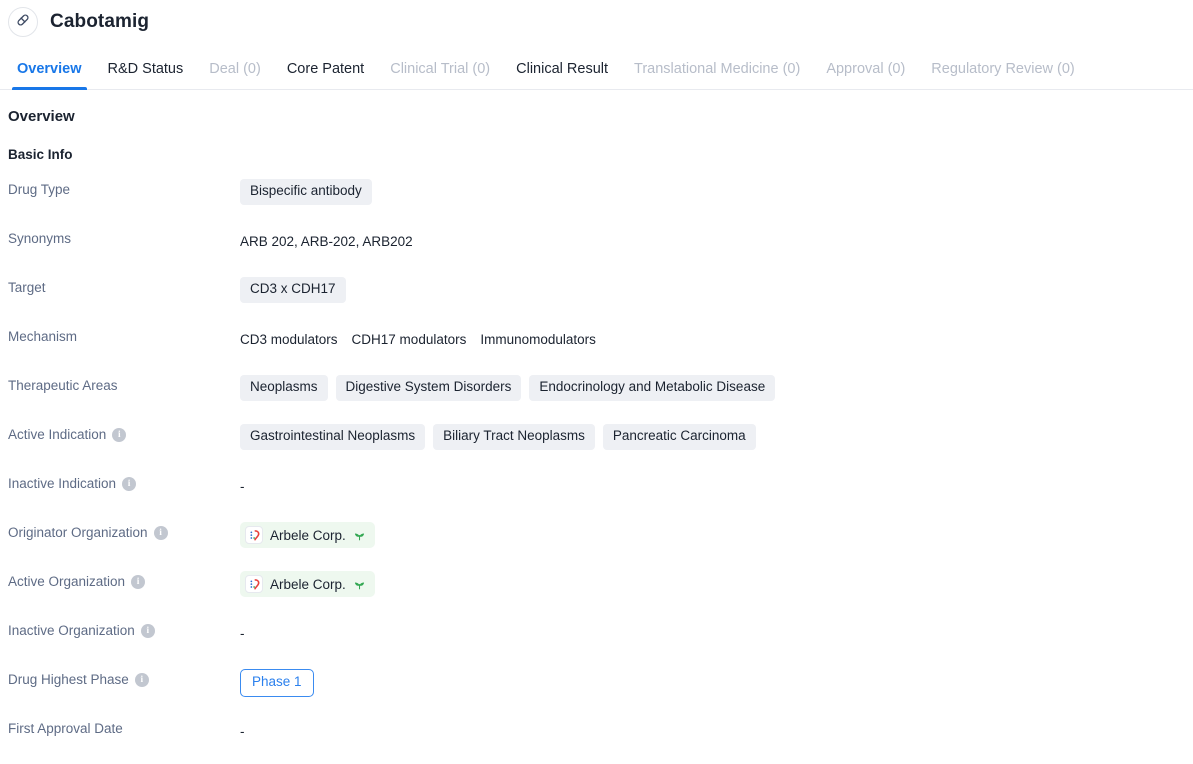  What do you see at coordinates (440, 75) in the screenshot?
I see `tab-clinical-trial: Clinical Trial (0)` at bounding box center [440, 75].